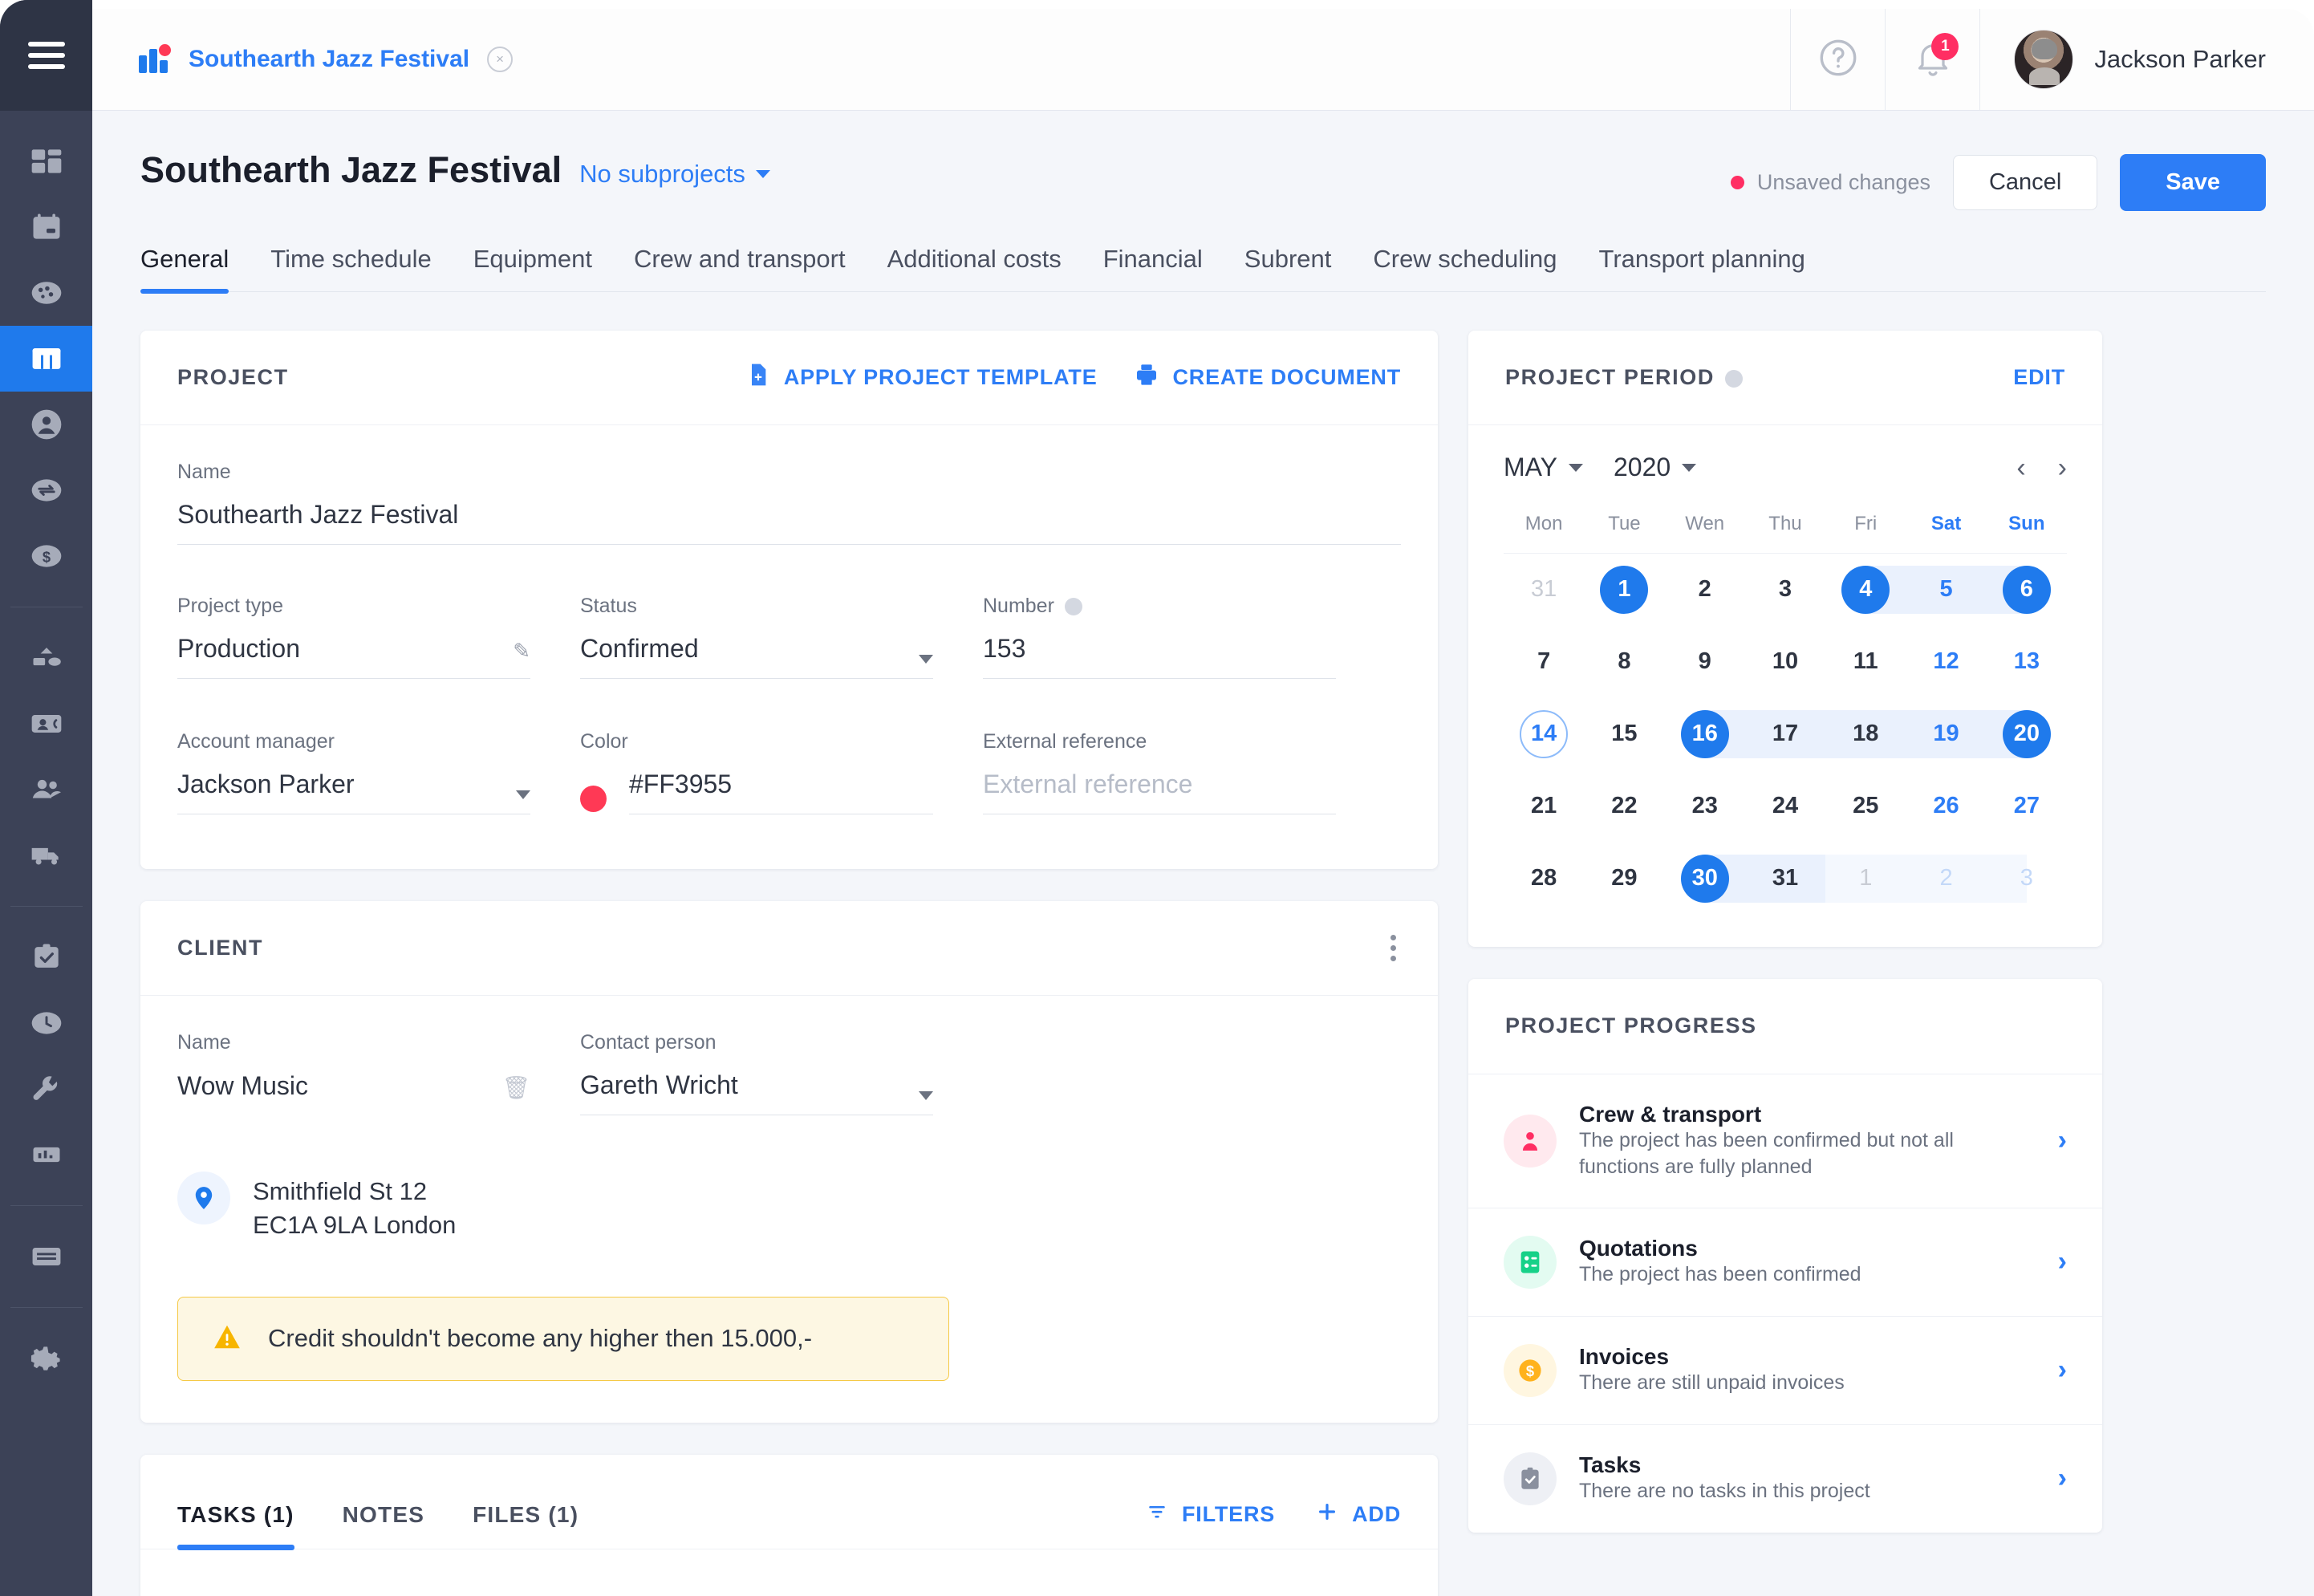 This screenshot has width=2314, height=1596. I want to click on number-input: 153, so click(1159, 657).